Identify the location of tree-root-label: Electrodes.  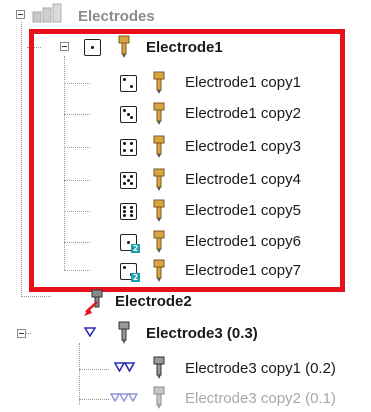
(116, 17).